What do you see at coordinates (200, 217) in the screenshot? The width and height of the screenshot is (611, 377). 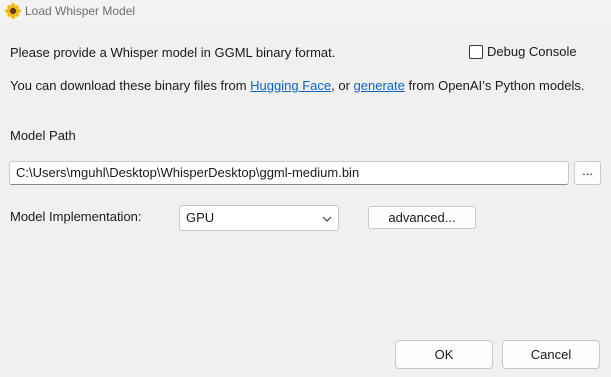 I see `implementation-selected-value: GPU` at bounding box center [200, 217].